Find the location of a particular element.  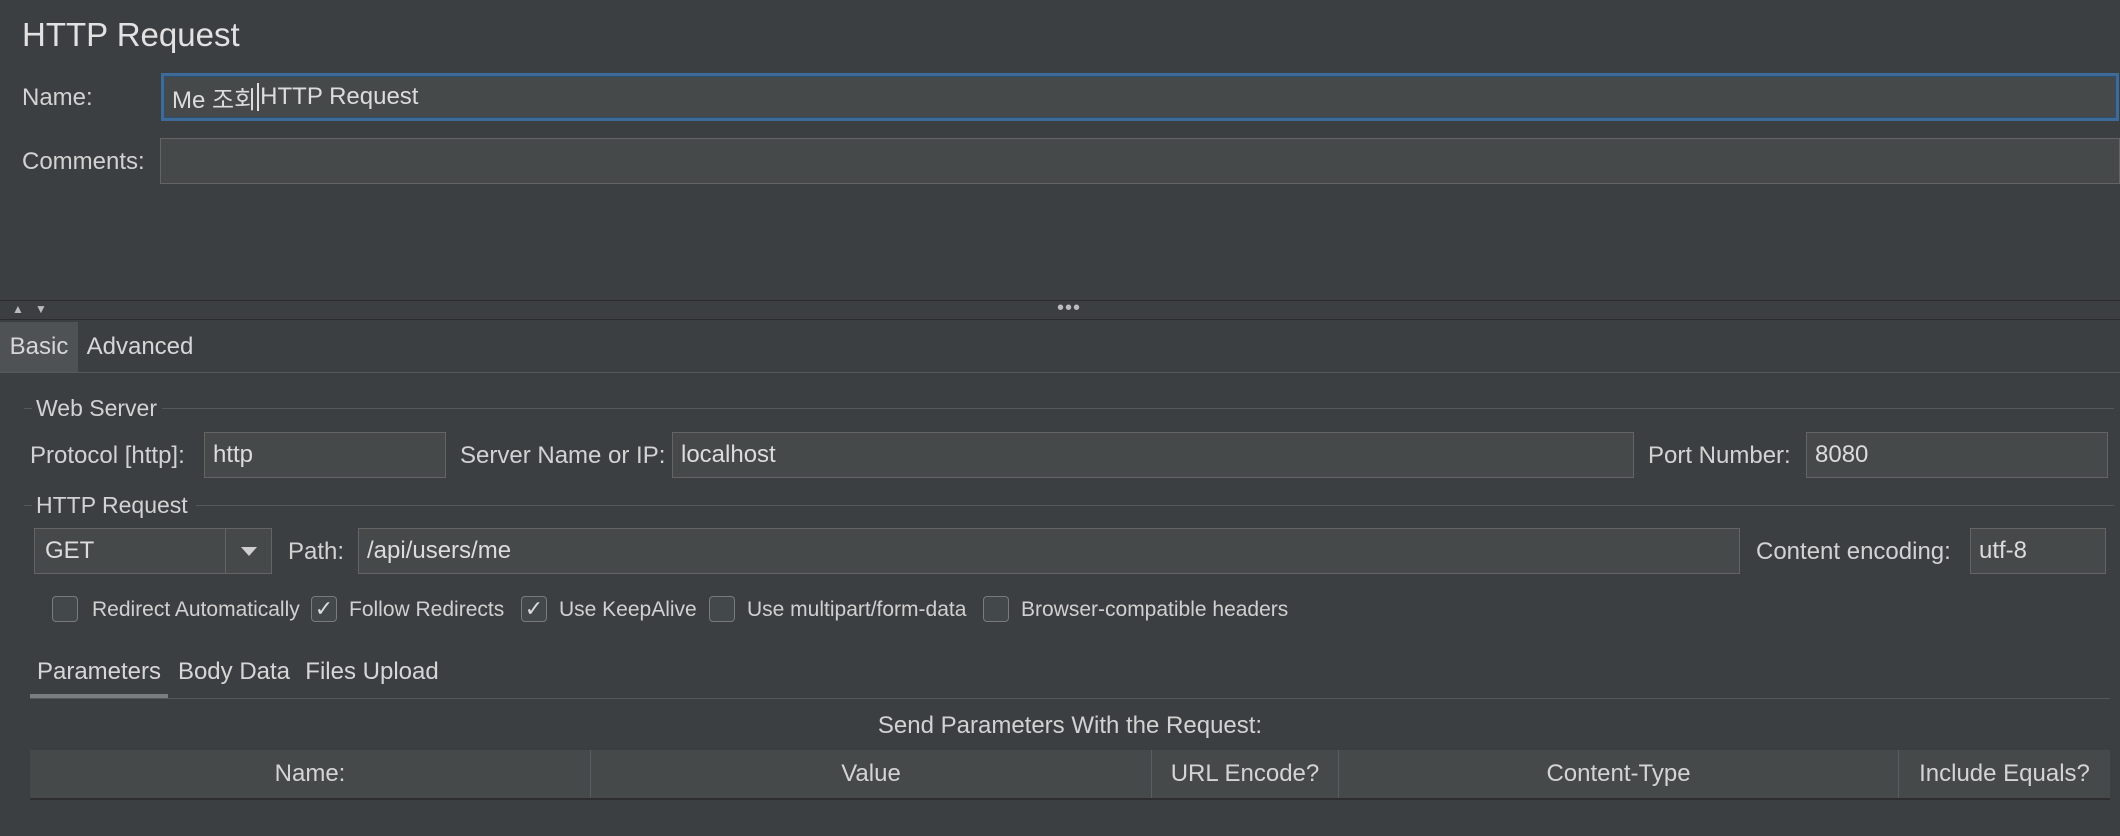

web-server-legend: Web Server is located at coordinates (97, 408).